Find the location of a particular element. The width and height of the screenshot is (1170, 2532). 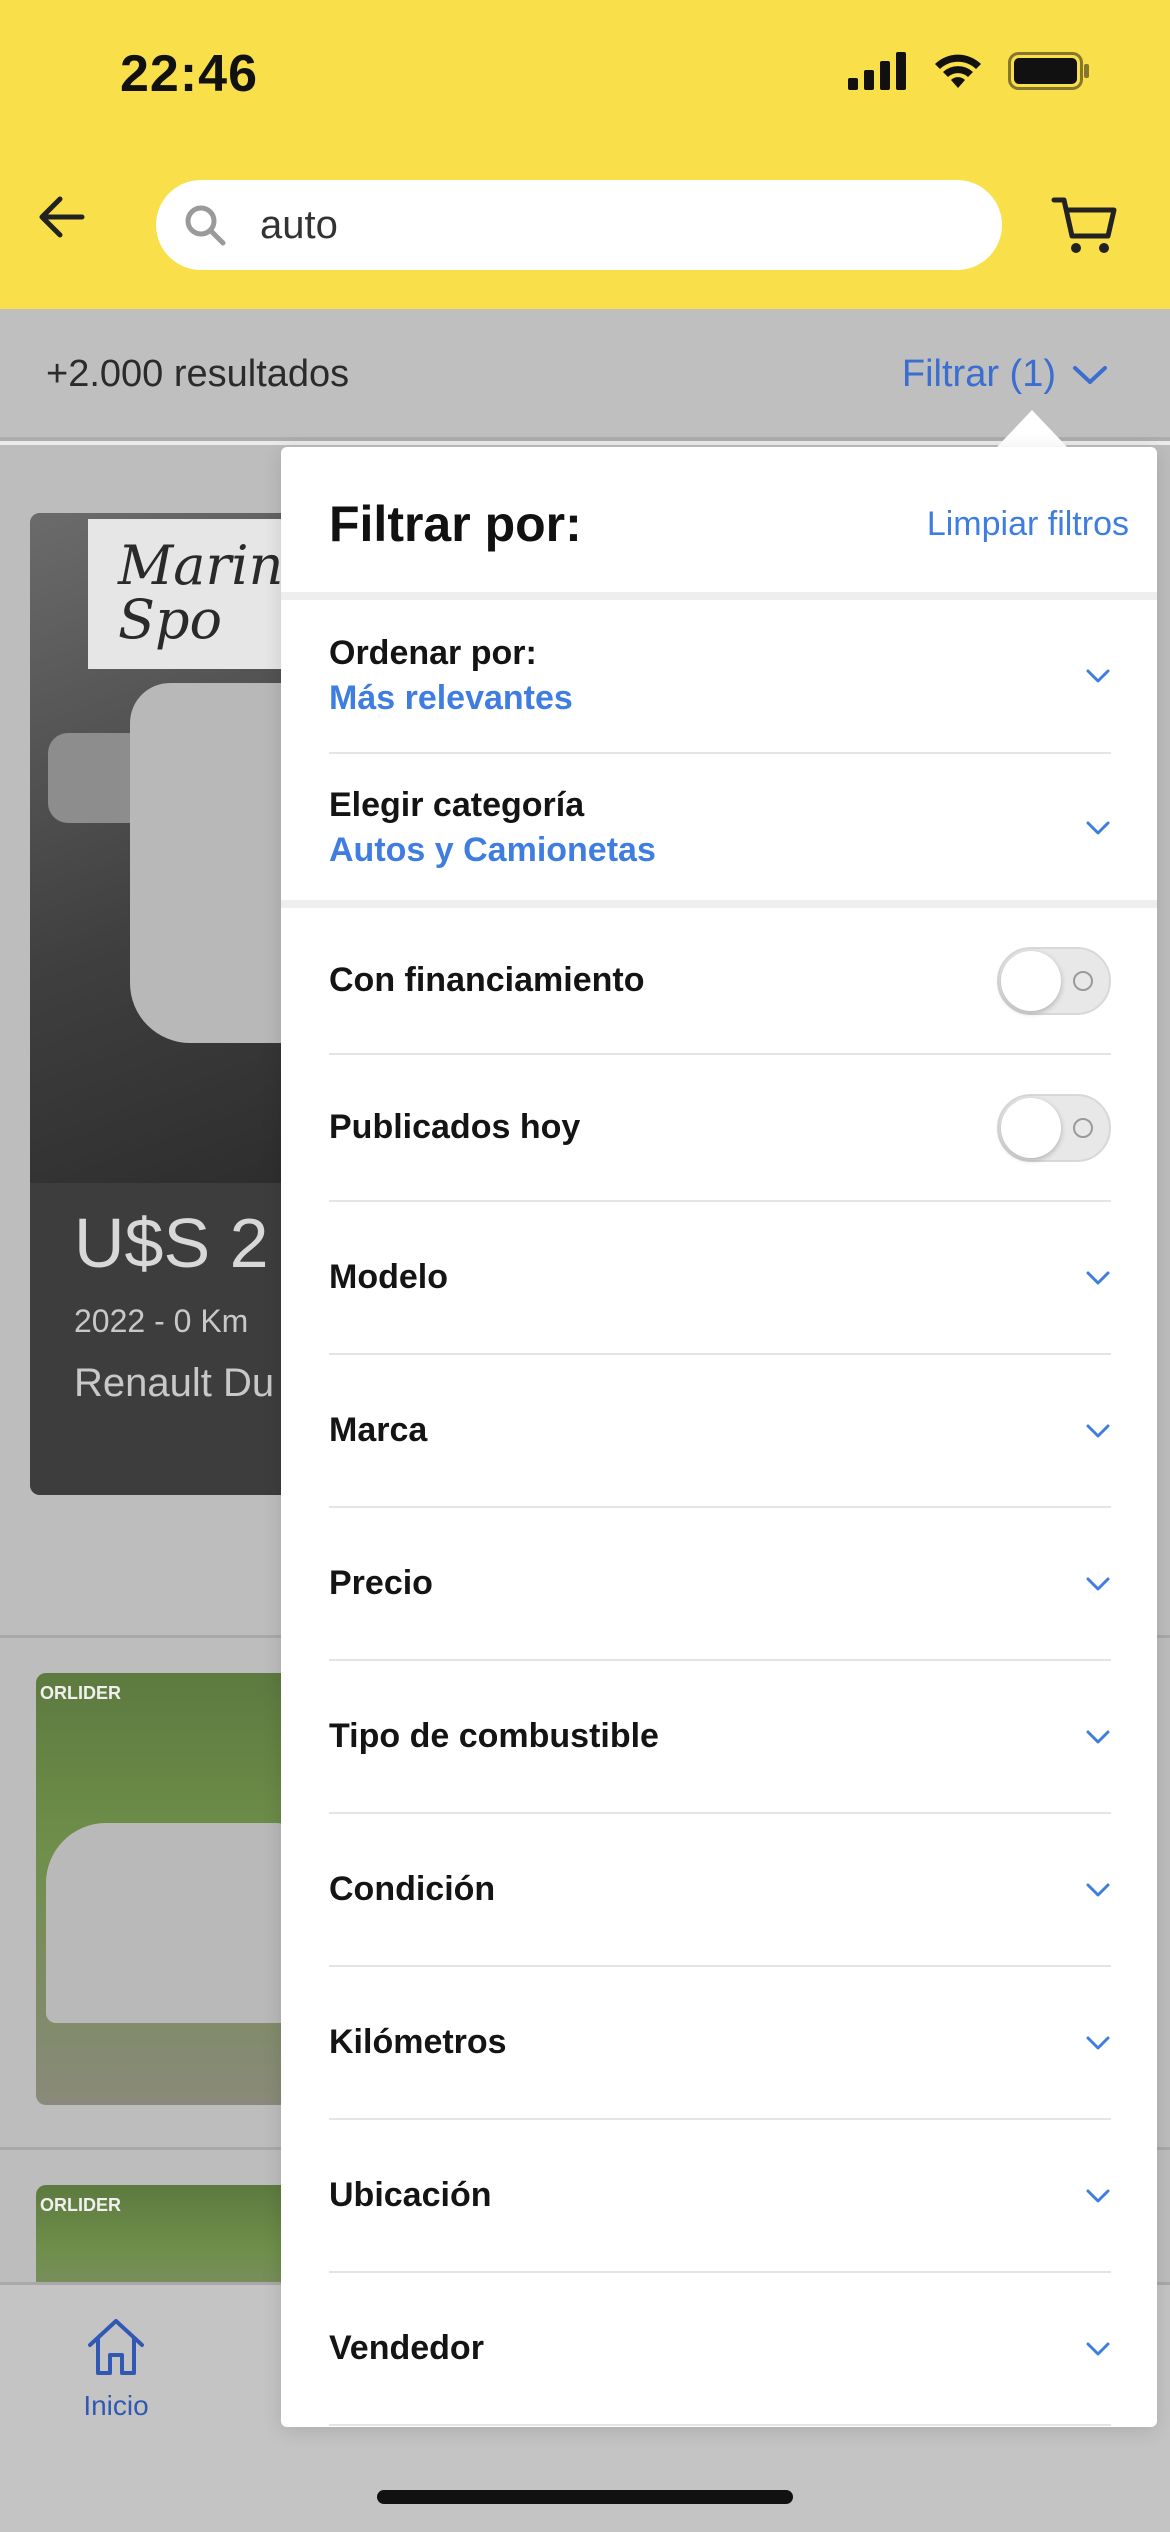

status-icons is located at coordinates (969, 71).